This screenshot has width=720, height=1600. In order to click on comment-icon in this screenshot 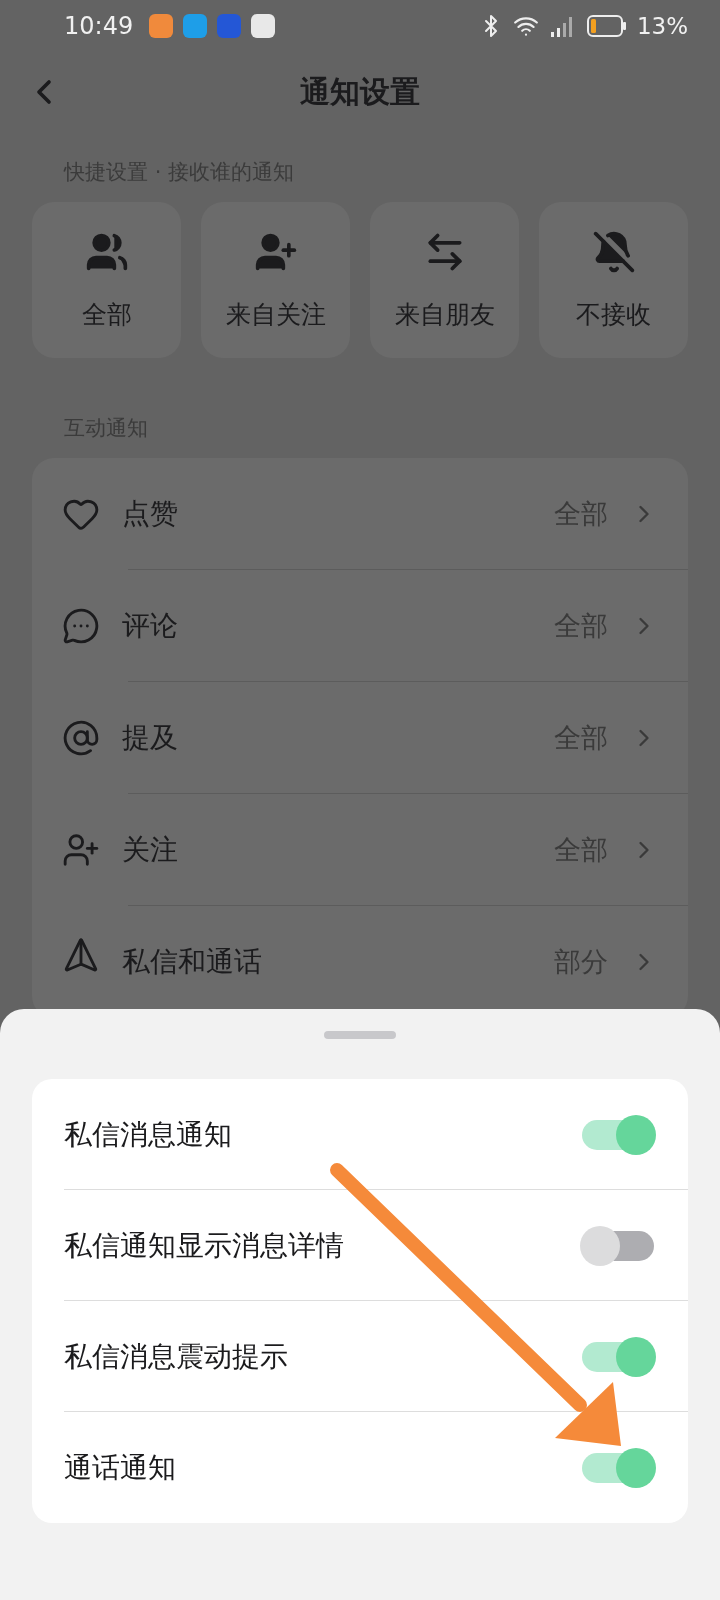, I will do `click(81, 626)`.